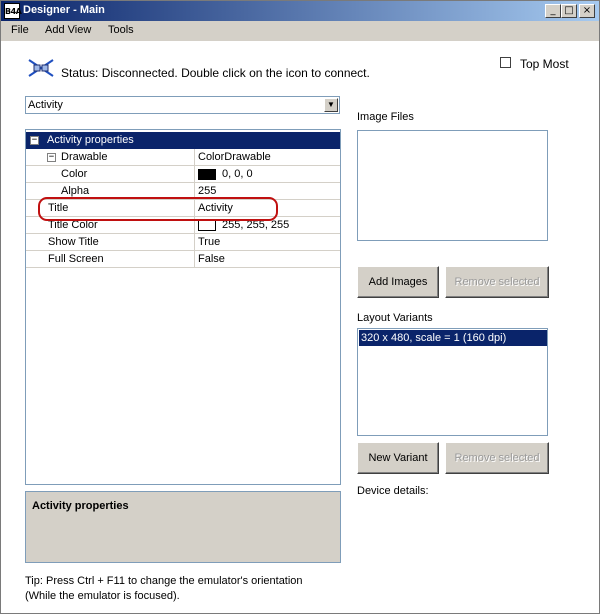  Describe the element at coordinates (395, 318) in the screenshot. I see `layout-variants-label: Layout Variants` at that location.